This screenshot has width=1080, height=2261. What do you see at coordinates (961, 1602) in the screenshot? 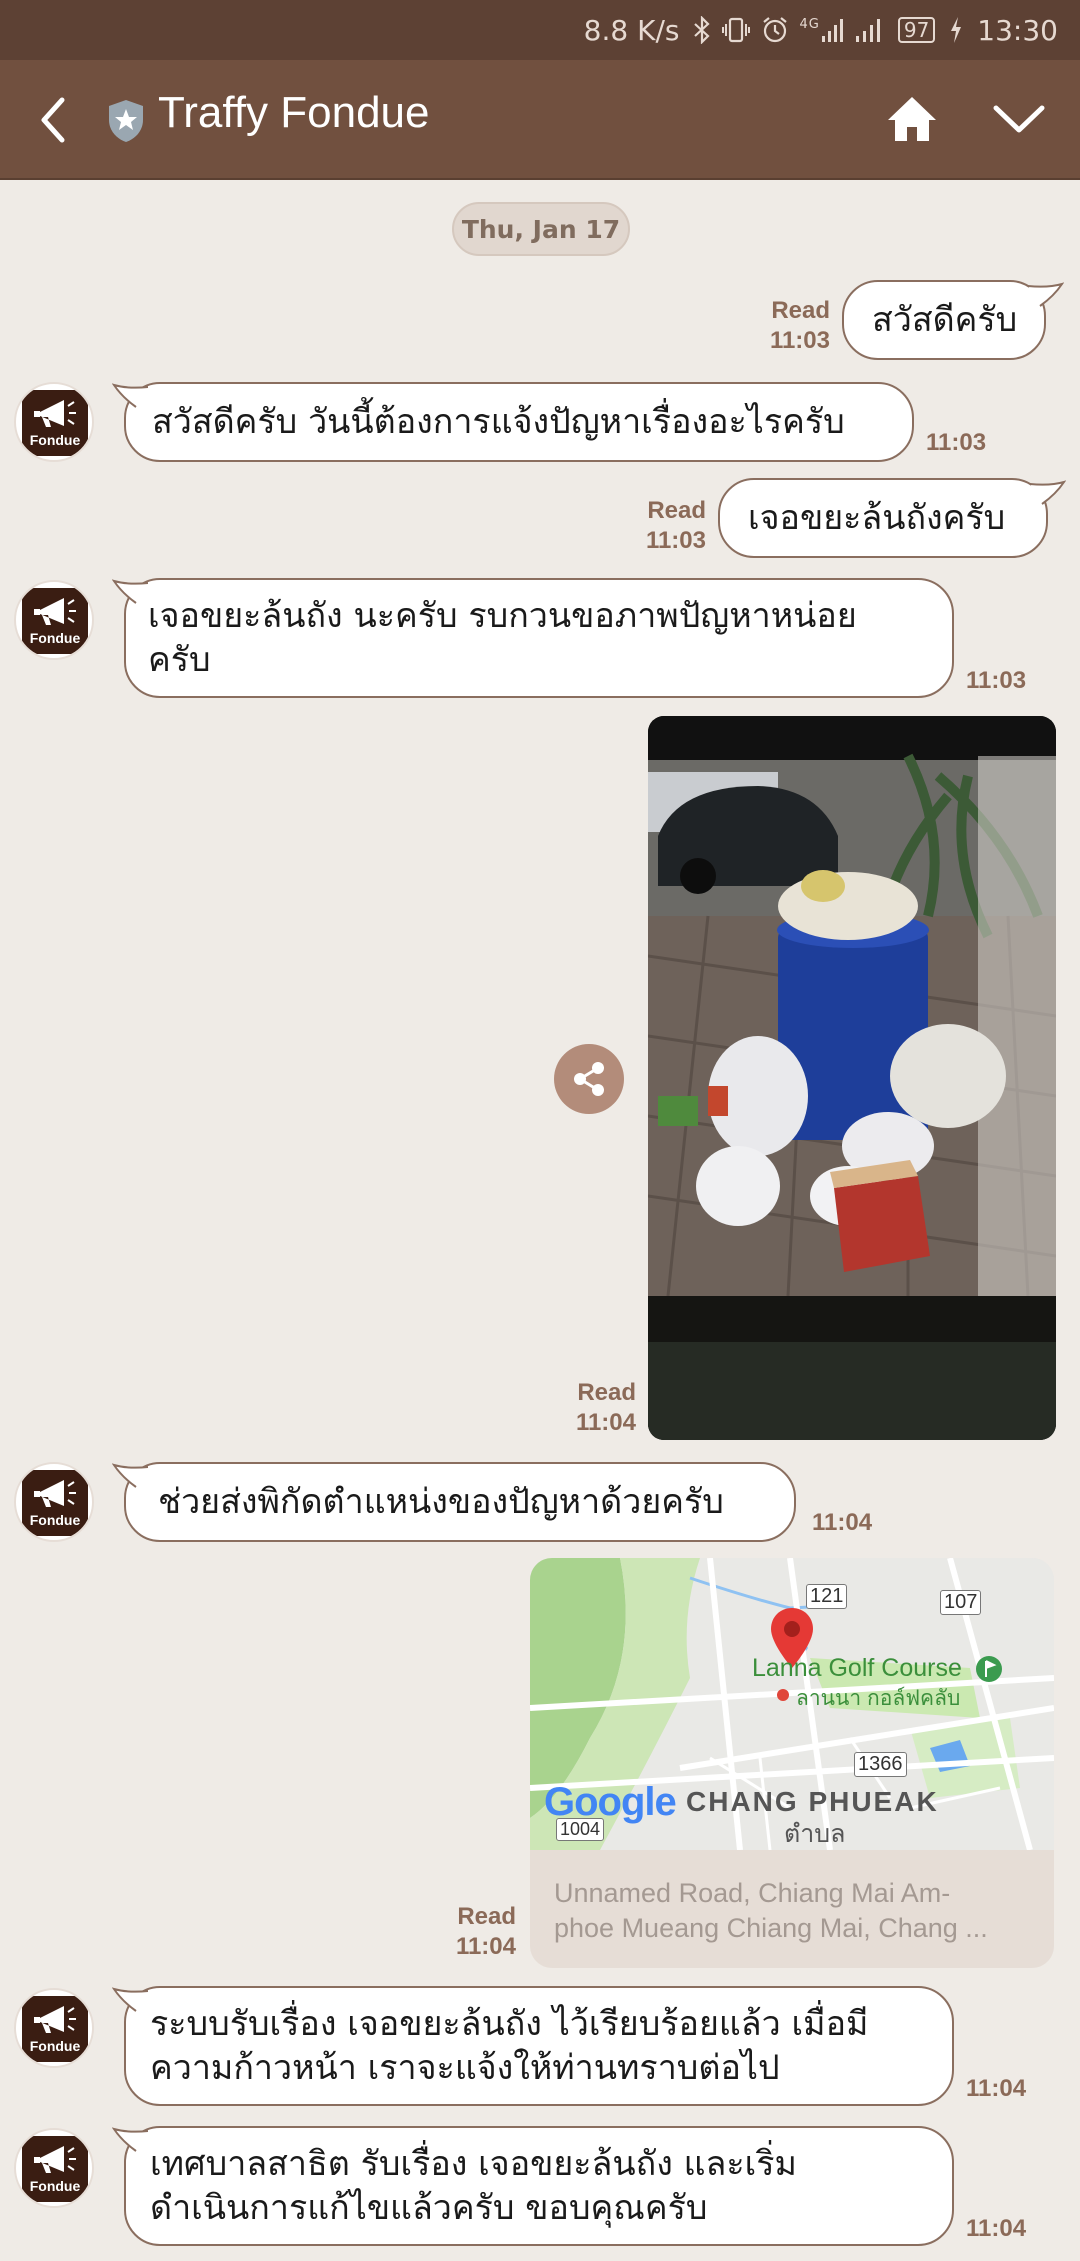
I see `map-road-label: 107` at bounding box center [961, 1602].